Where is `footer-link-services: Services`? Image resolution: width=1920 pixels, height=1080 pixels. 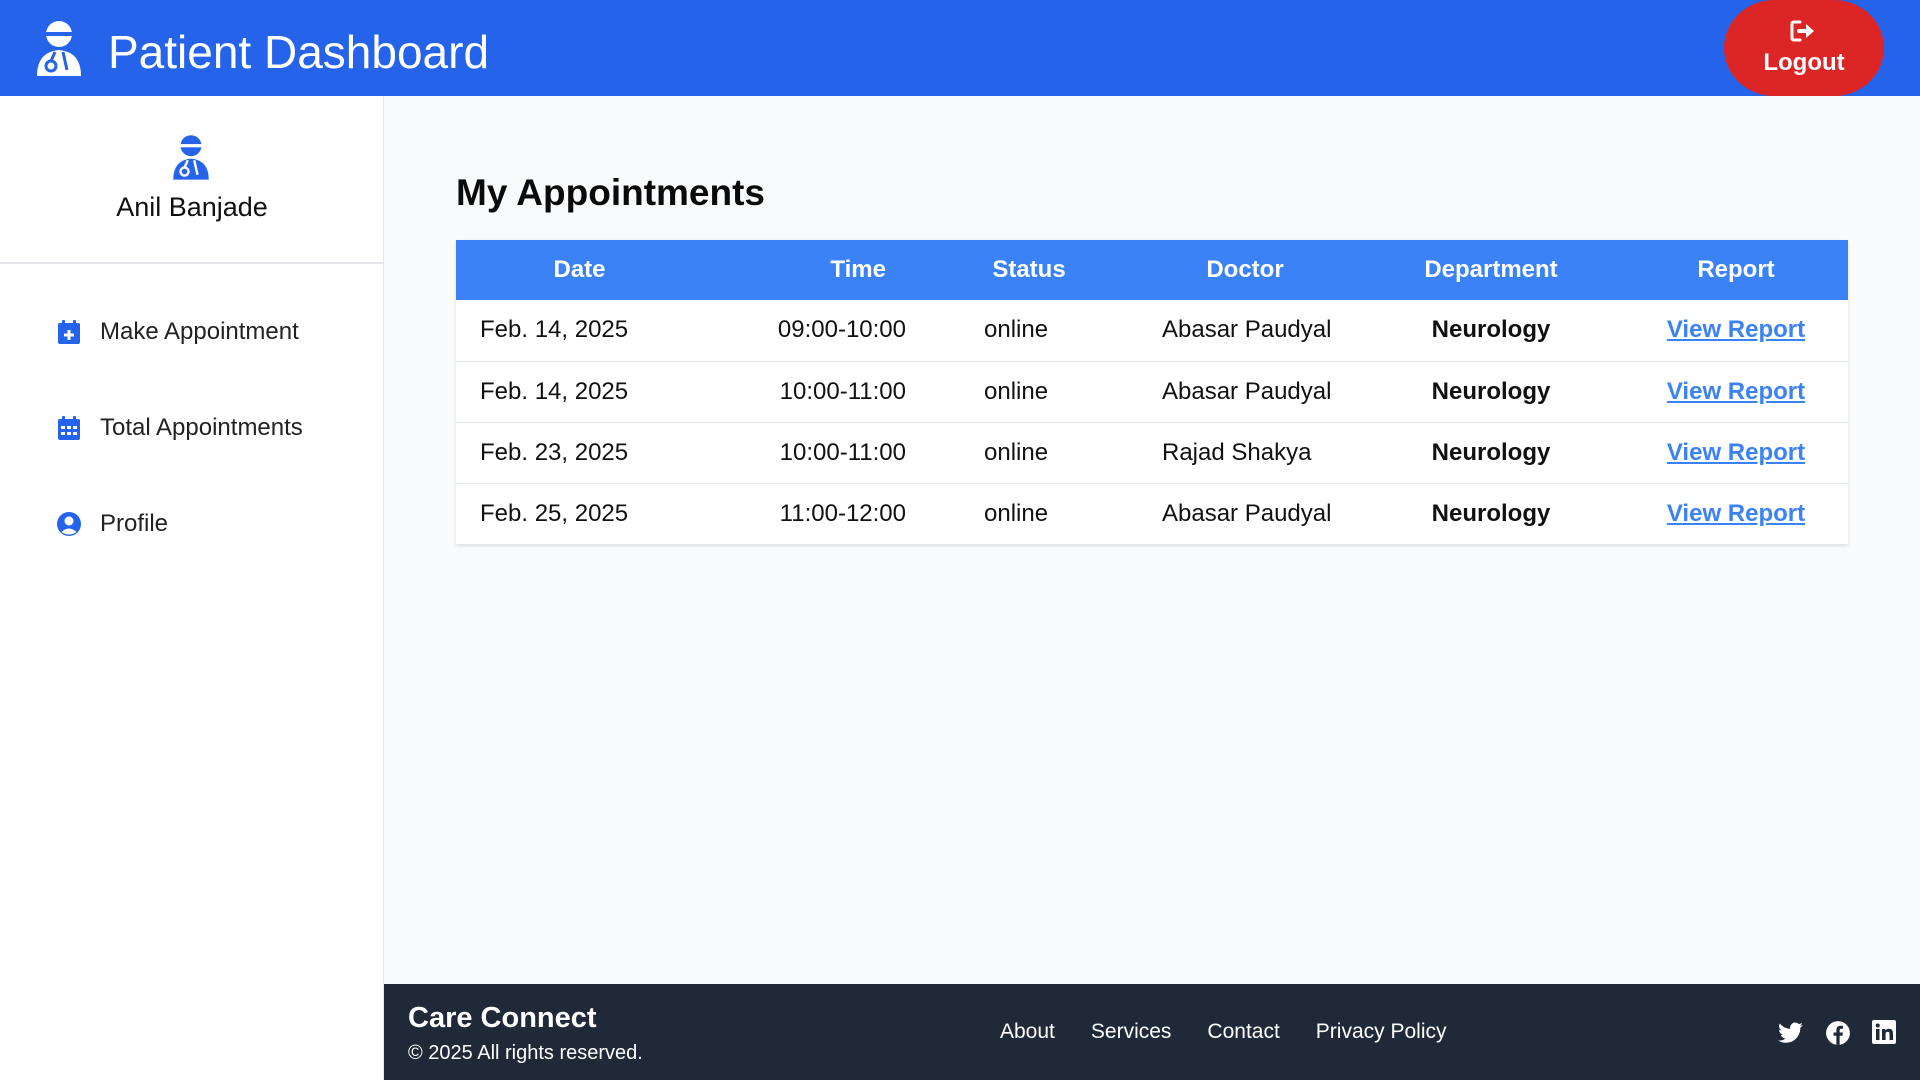
footer-link-services: Services is located at coordinates (1131, 1032).